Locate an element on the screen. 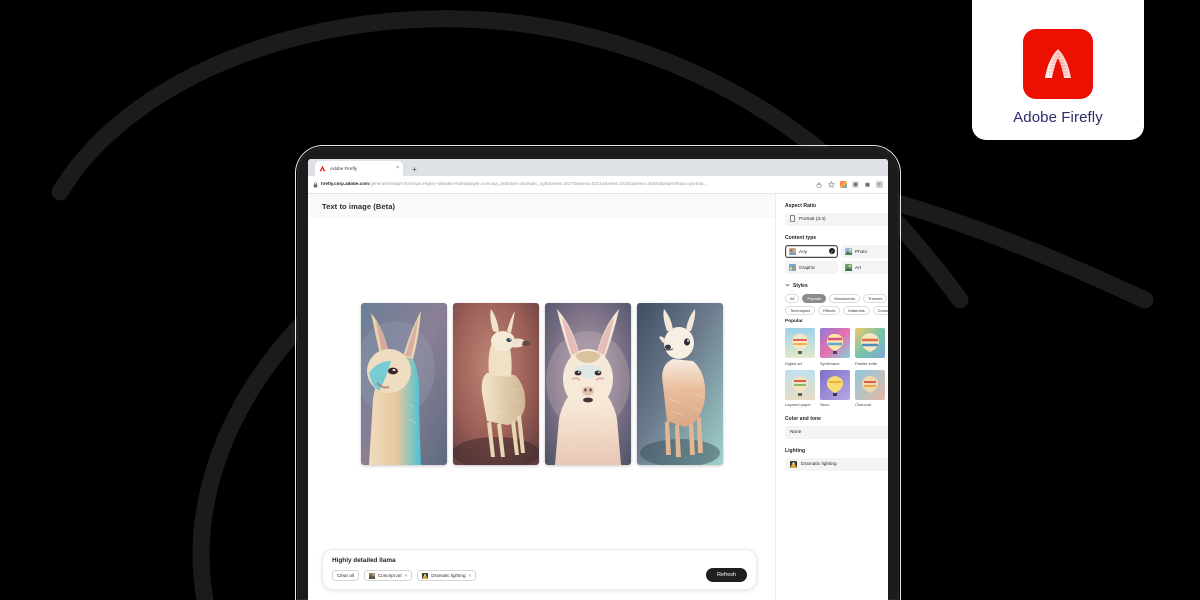 The height and width of the screenshot is (600, 1200). chip-dramatic-lighting: Dramatic lighting × is located at coordinates (447, 575).